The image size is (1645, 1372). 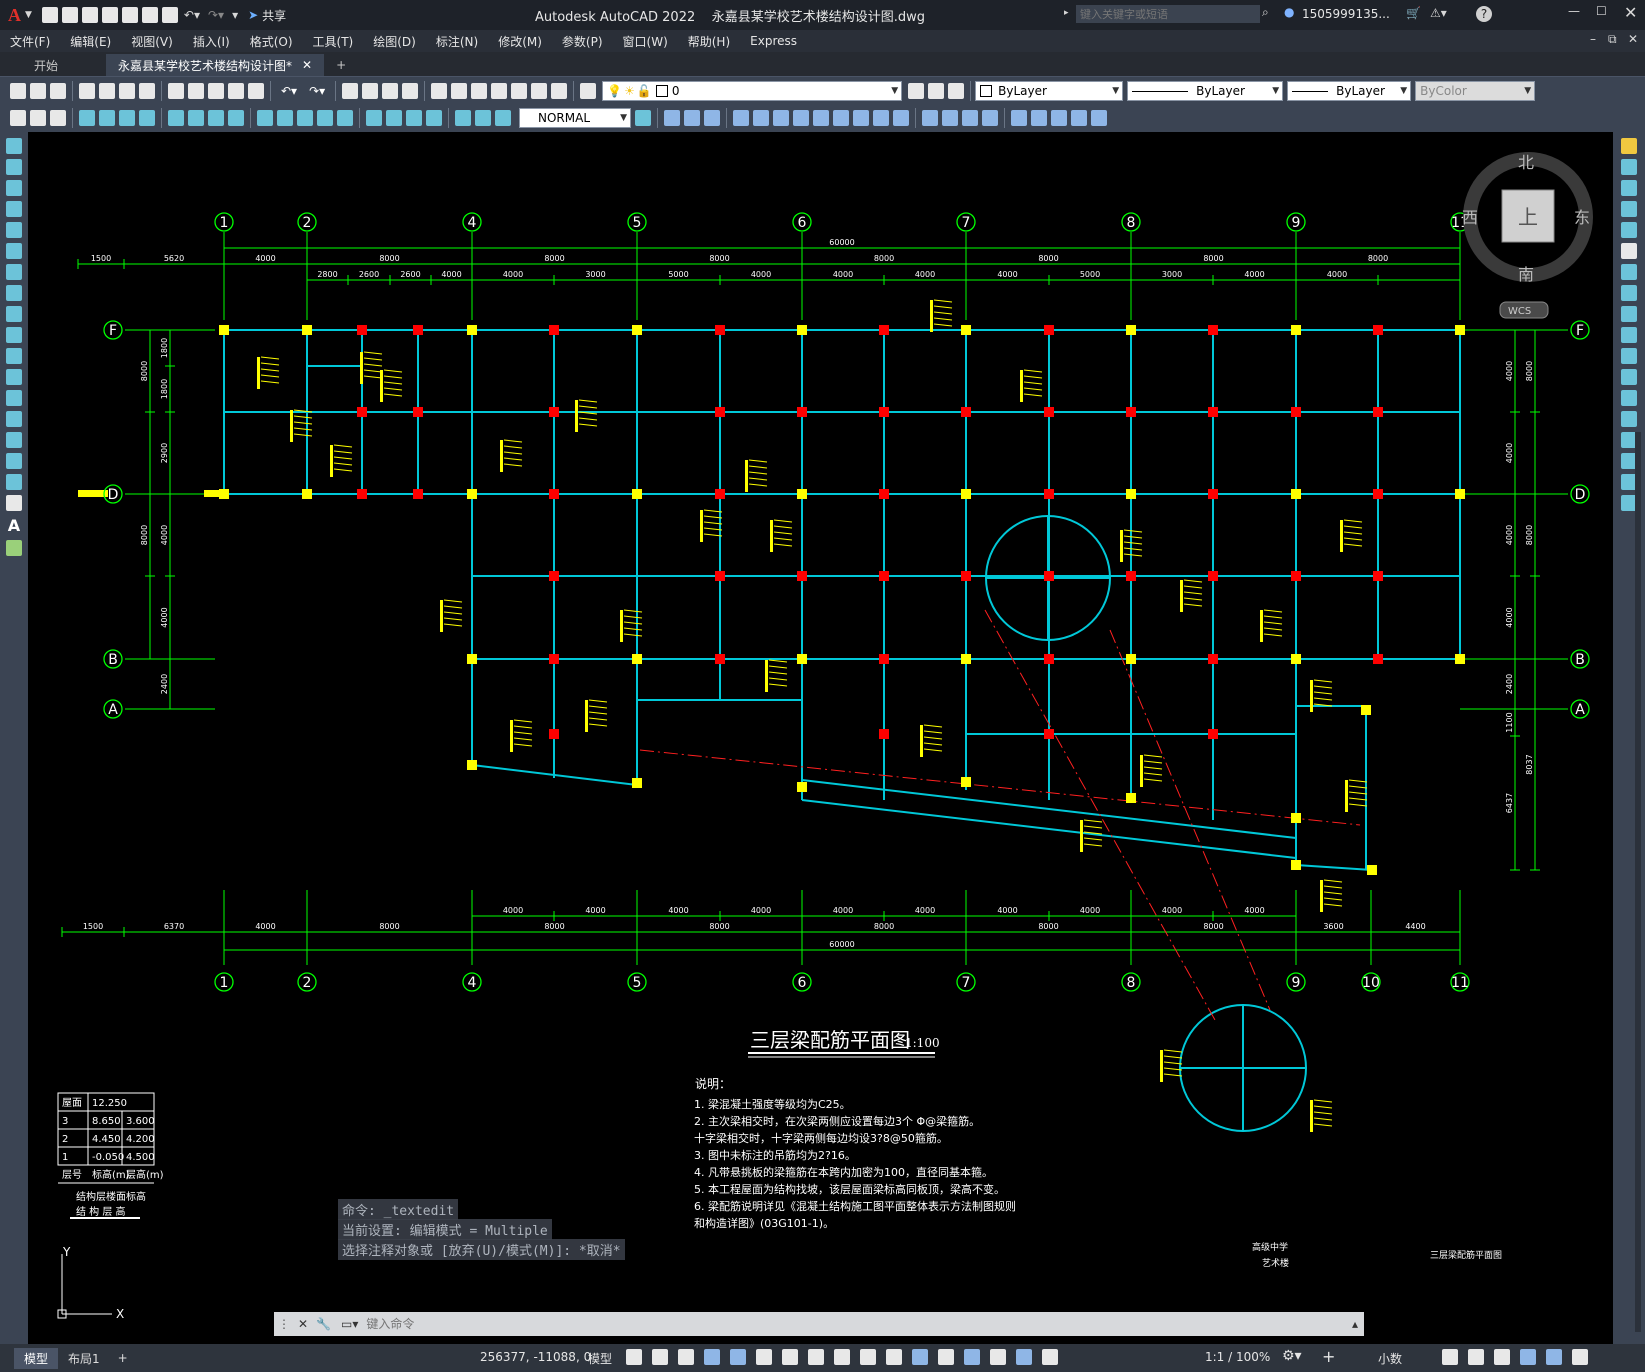 I want to click on rotate-icon, so click(x=901, y=118).